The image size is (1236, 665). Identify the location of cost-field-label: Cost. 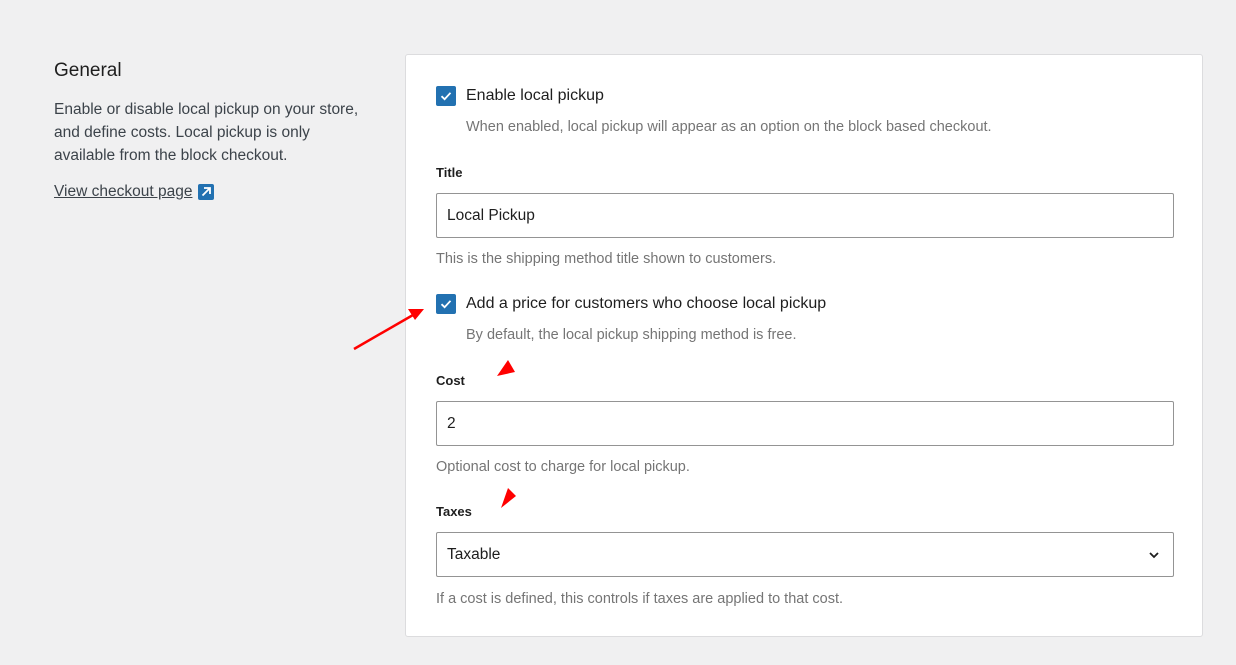
(450, 380).